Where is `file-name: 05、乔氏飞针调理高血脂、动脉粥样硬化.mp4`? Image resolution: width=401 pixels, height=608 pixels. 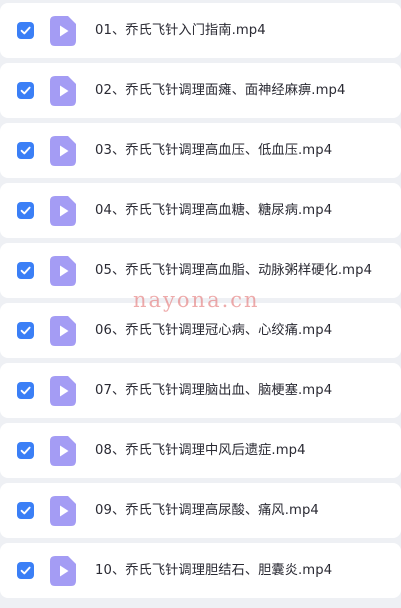
file-name: 05、乔氏飞针调理高血脂、动脉粥样硬化.mp4 is located at coordinates (234, 270).